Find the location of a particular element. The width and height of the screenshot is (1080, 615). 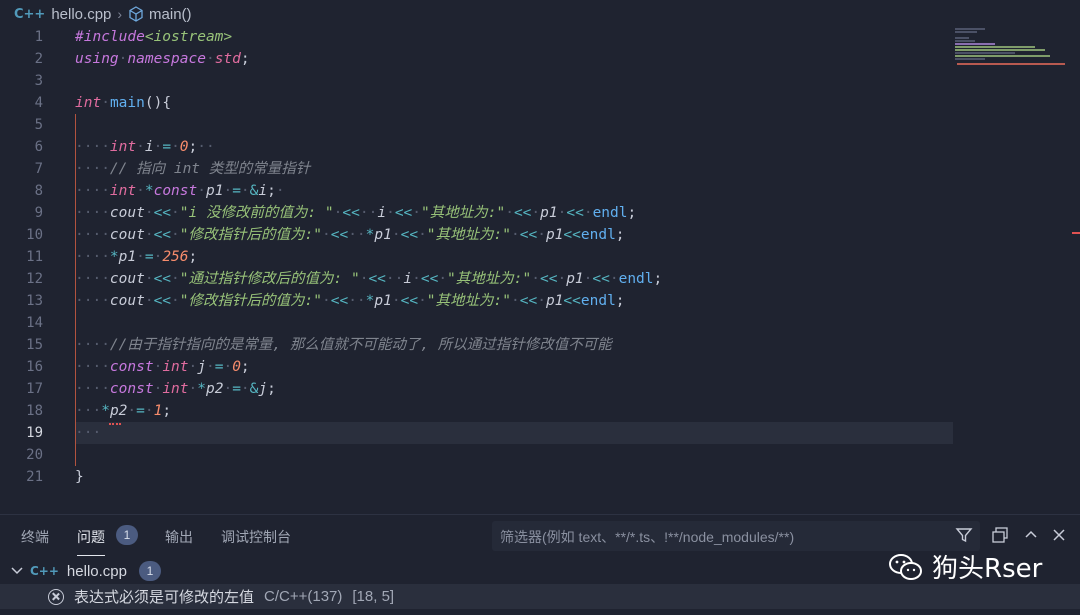

code-line: 3 is located at coordinates (540, 81).